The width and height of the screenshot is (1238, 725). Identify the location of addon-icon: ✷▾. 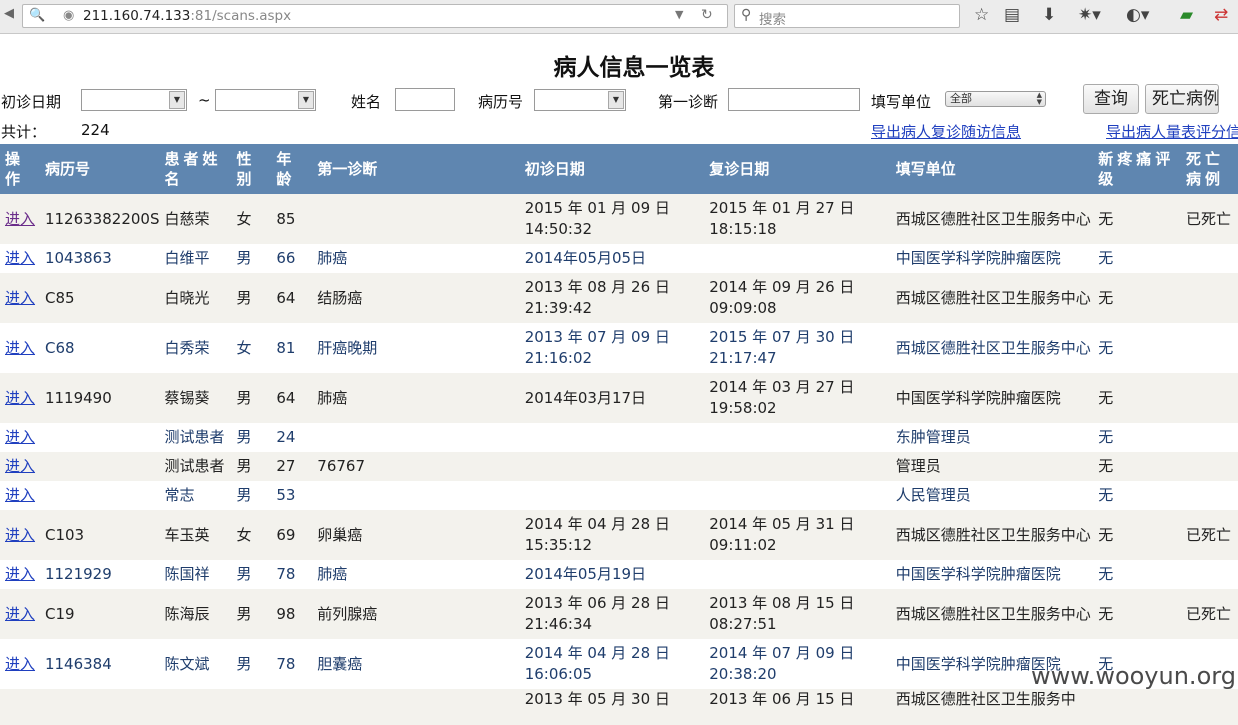
(1089, 15).